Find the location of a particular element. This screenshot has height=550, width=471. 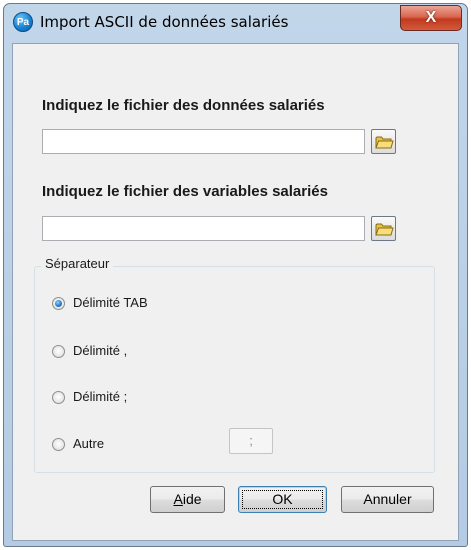

separator-group-label: Séparateur is located at coordinates (77, 263).